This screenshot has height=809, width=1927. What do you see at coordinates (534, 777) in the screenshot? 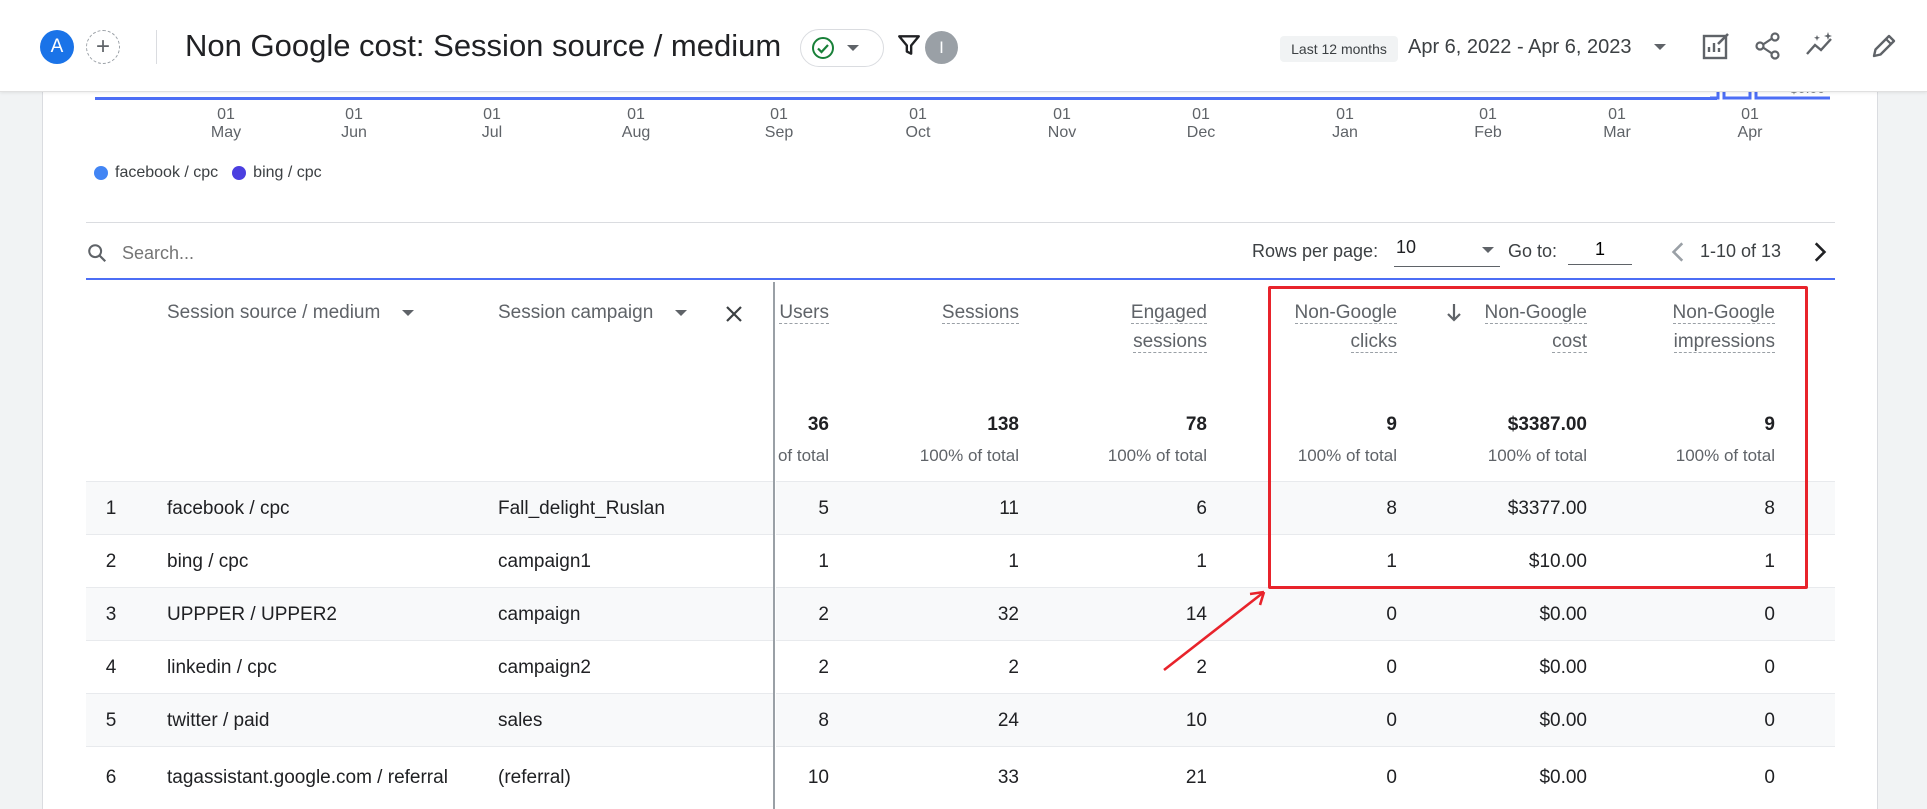
I see `row-campaign: (referral)` at bounding box center [534, 777].